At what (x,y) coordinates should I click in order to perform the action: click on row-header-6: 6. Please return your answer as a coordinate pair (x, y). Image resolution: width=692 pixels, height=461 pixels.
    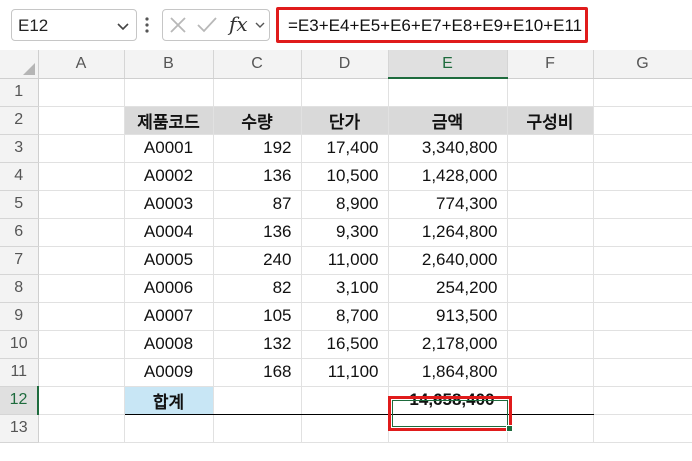
    Looking at the image, I should click on (19, 232).